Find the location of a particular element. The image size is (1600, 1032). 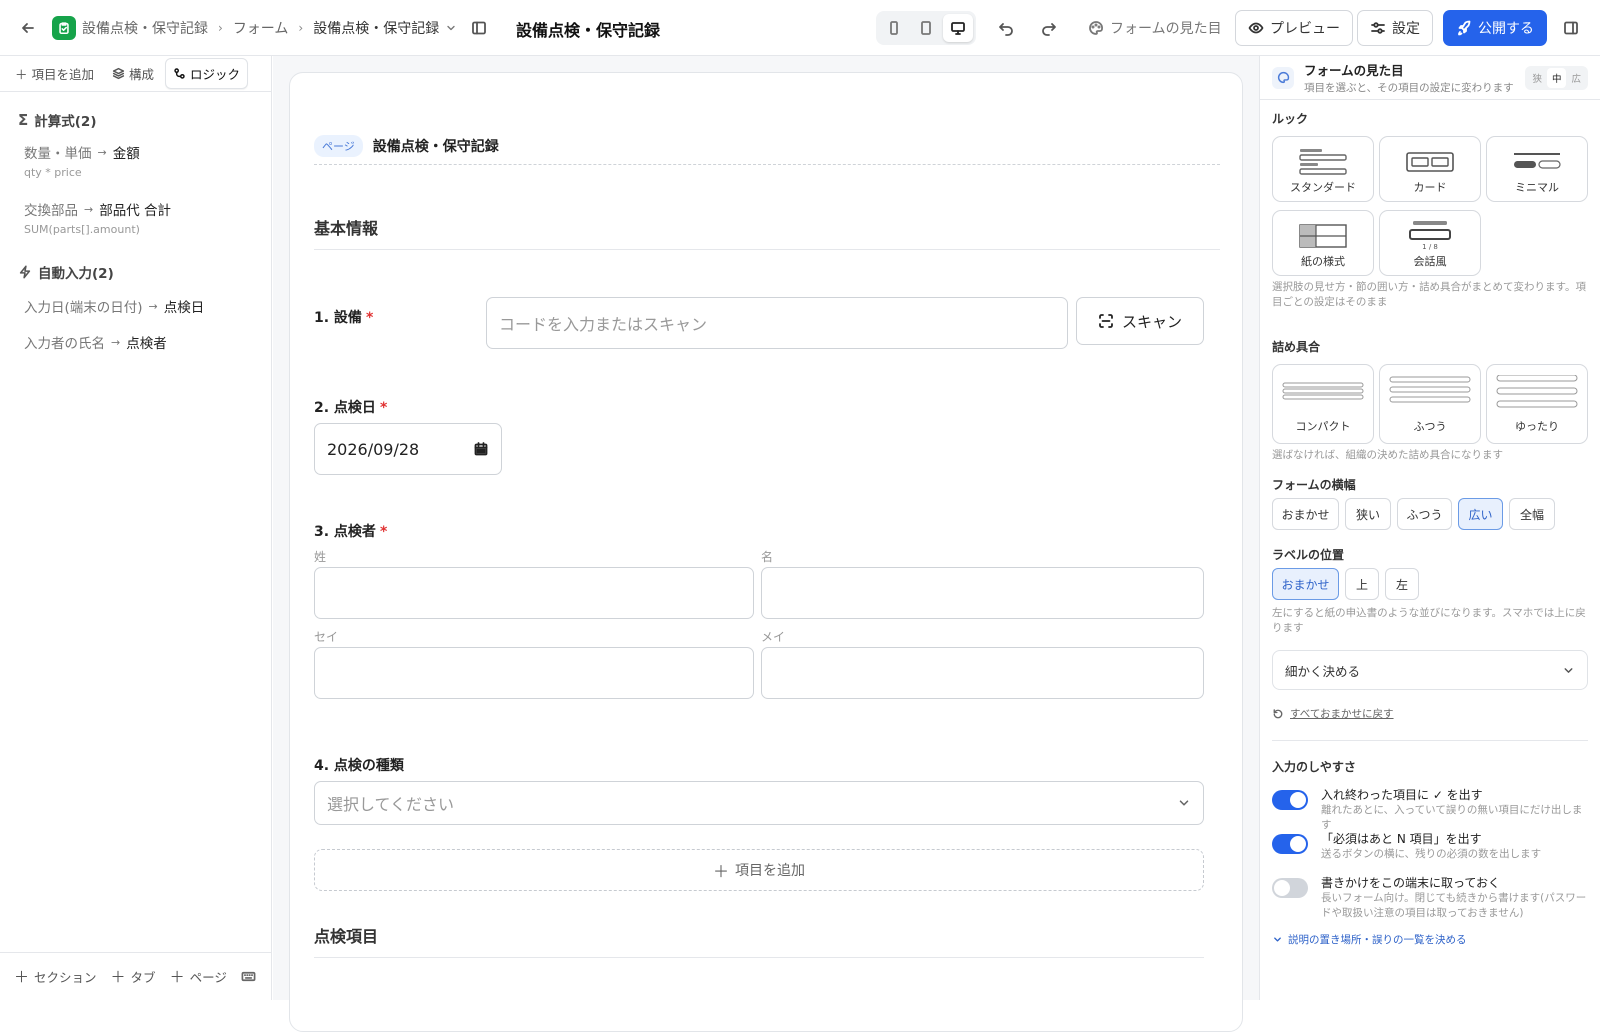

inspection-type-select: 選択してください is located at coordinates (759, 803).